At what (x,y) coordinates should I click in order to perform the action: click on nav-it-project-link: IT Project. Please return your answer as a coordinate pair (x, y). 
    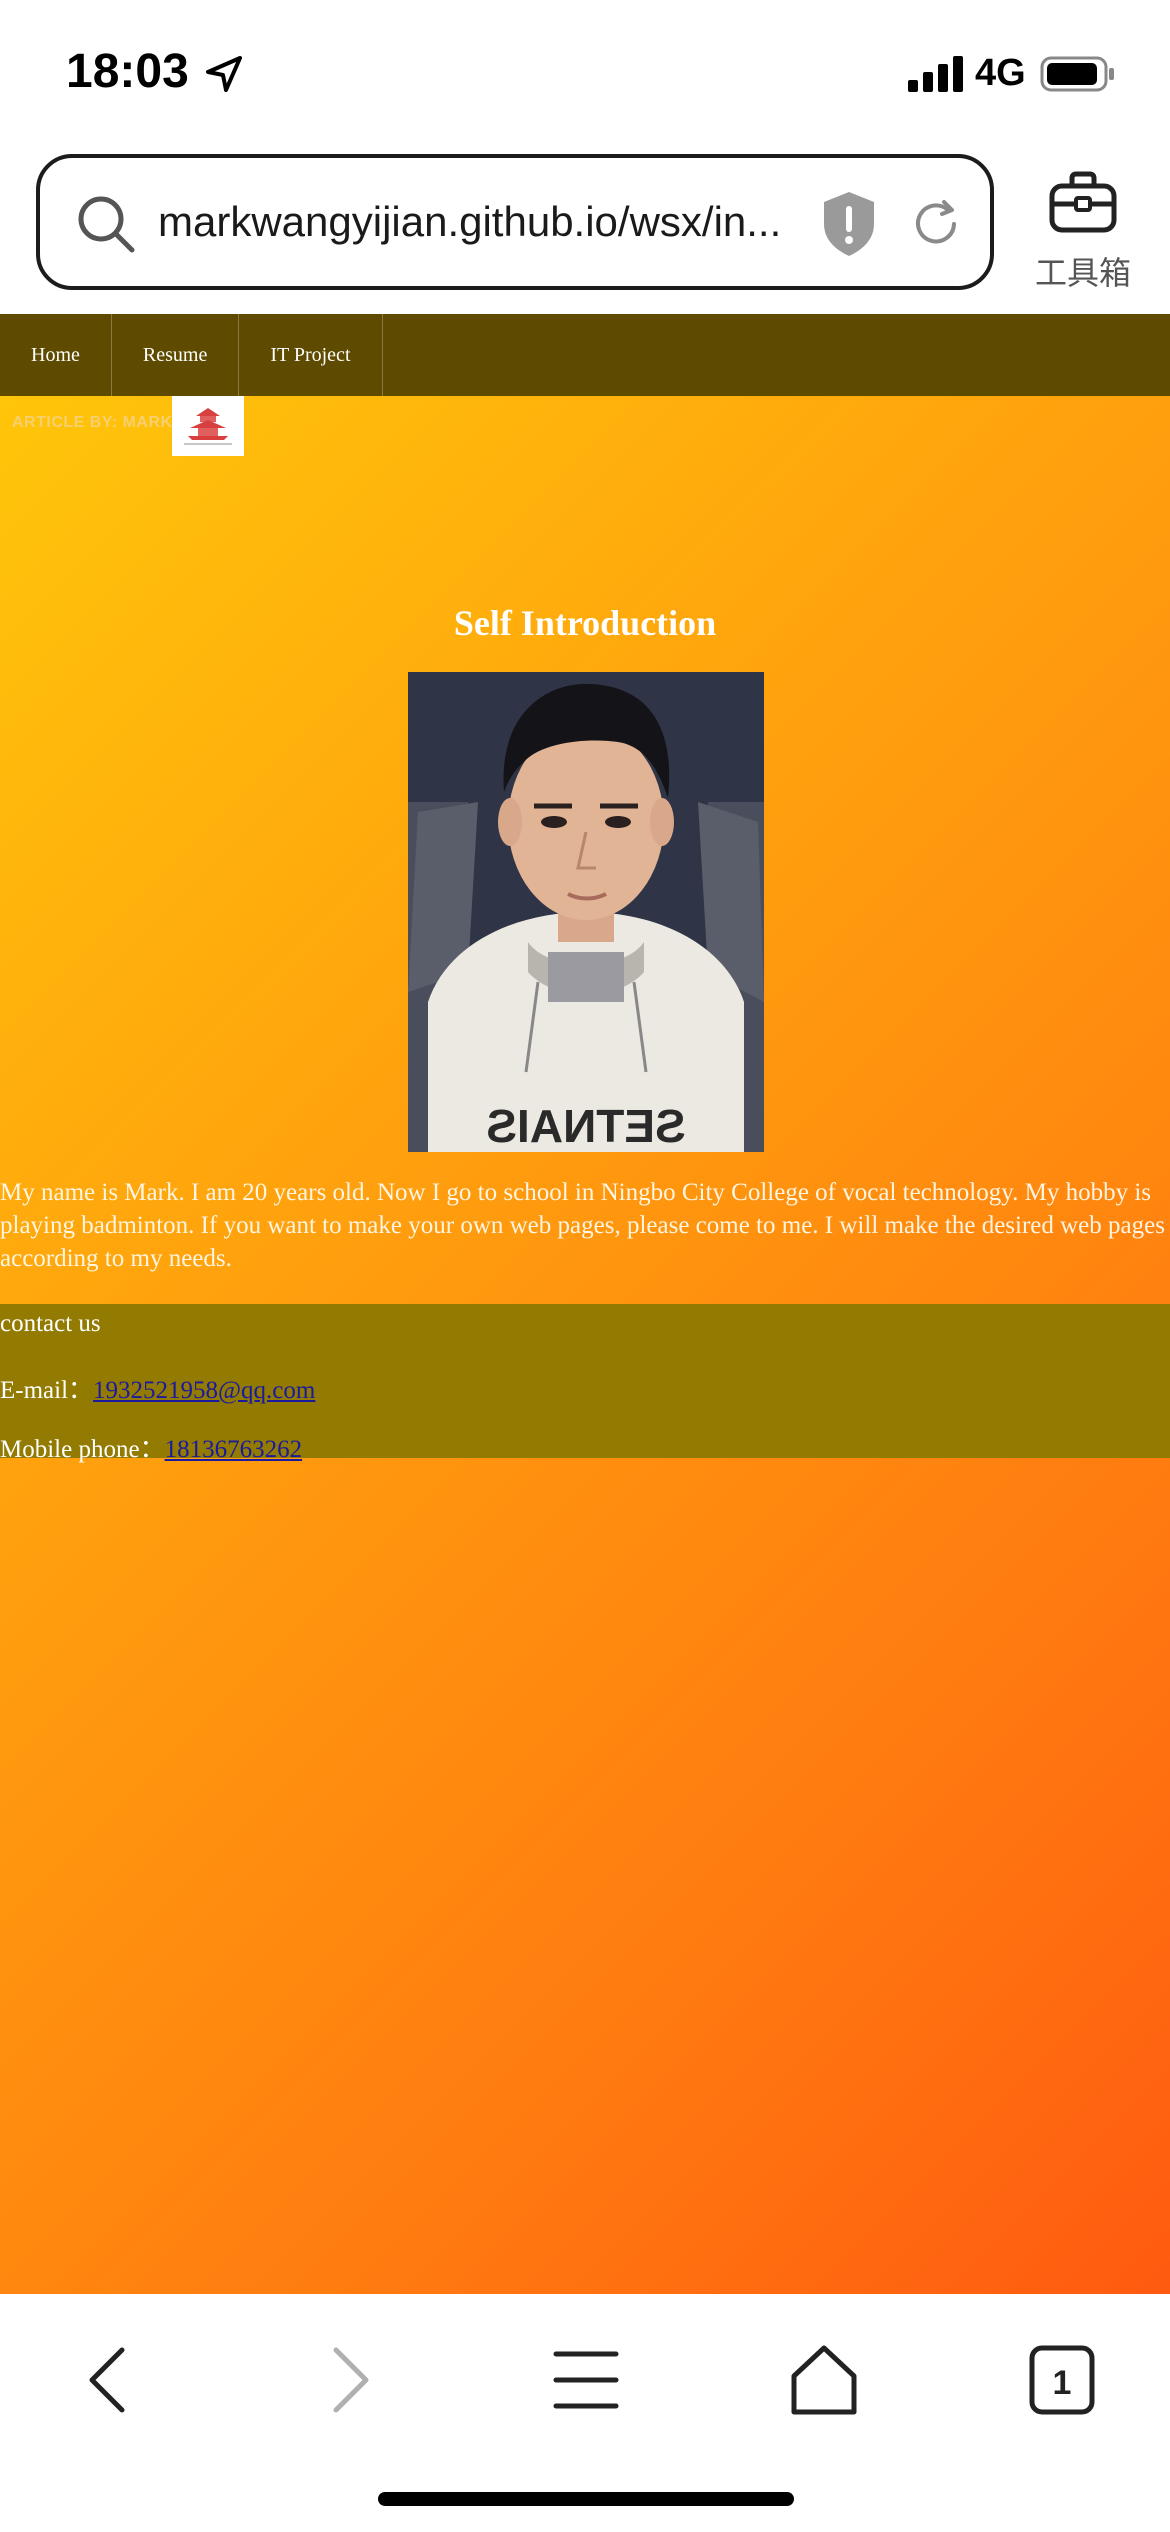
    Looking at the image, I should click on (311, 355).